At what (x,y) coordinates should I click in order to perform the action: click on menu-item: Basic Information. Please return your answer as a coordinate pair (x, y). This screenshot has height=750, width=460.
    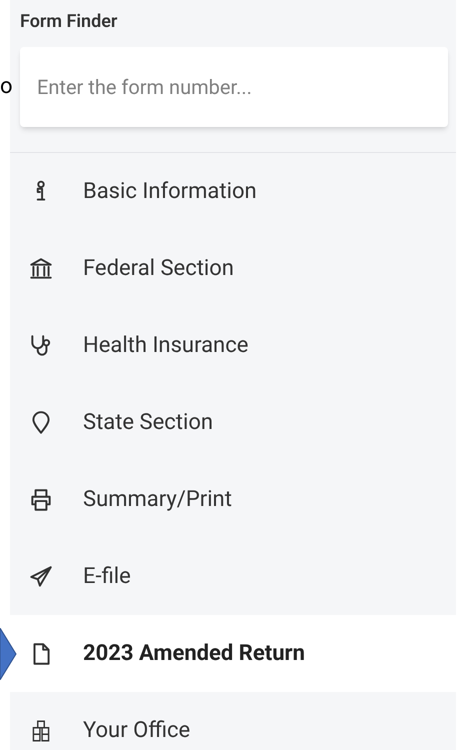
    Looking at the image, I should click on (233, 191).